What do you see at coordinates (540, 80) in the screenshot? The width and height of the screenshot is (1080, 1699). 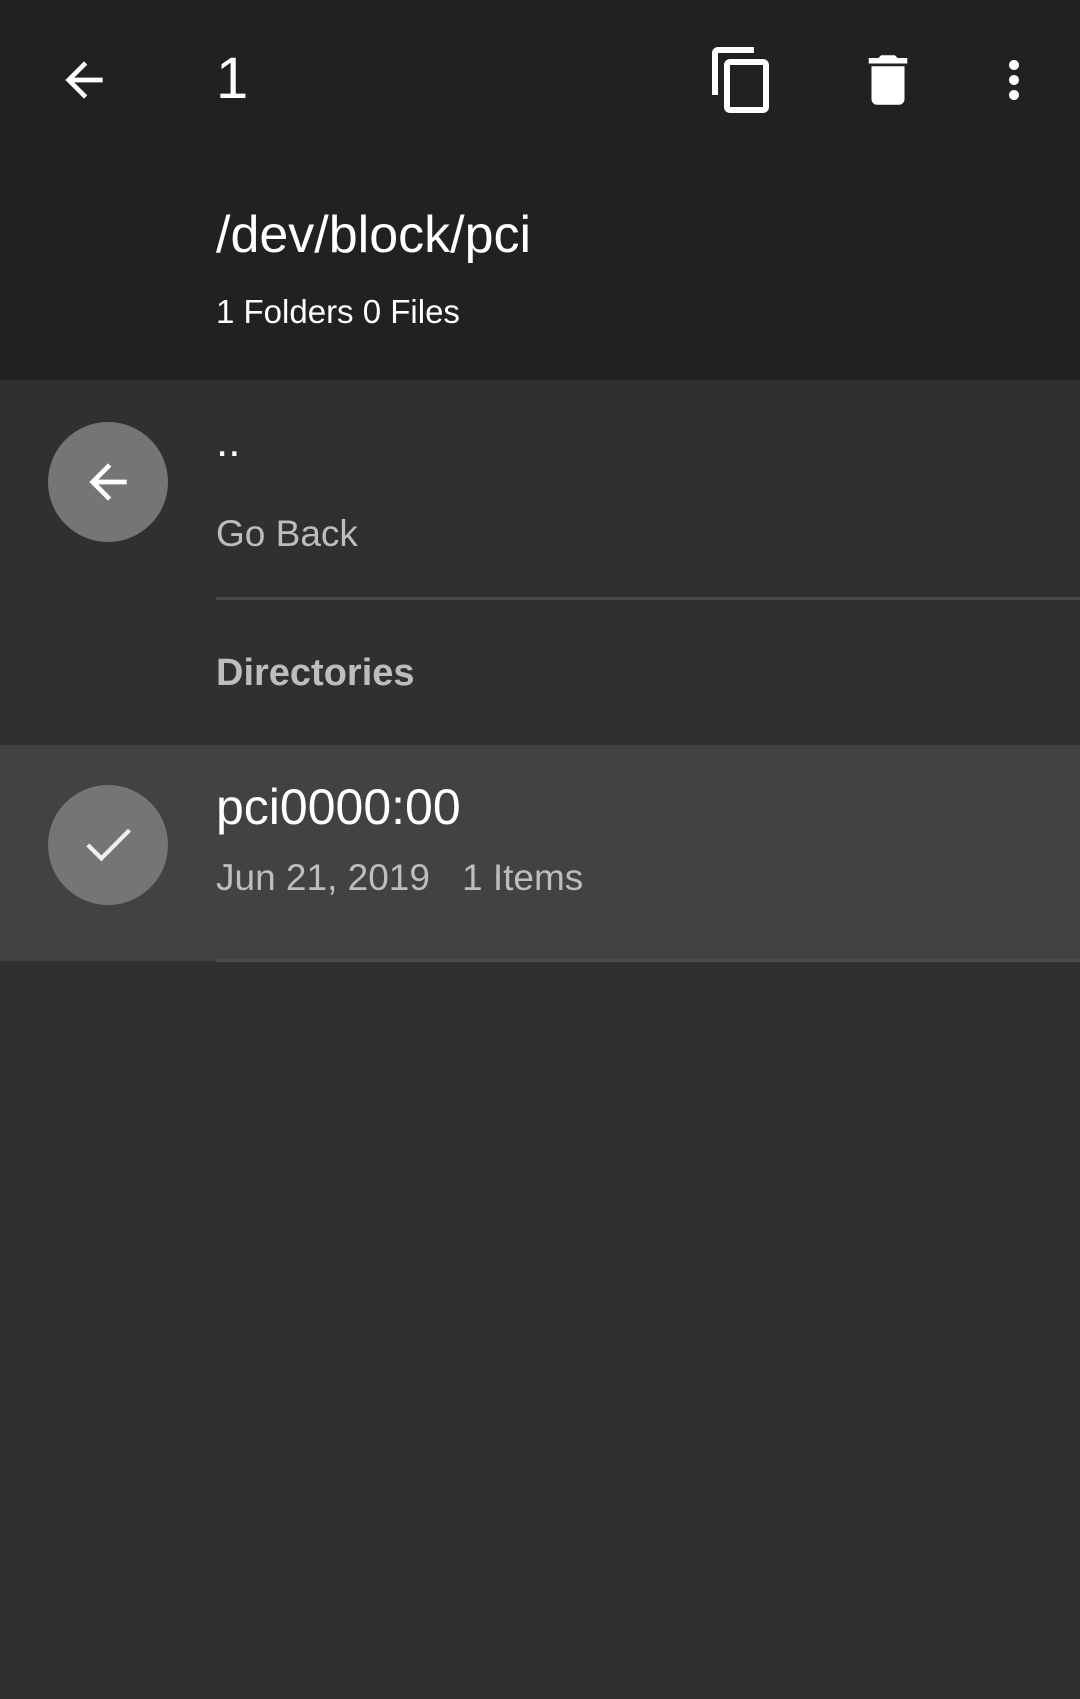 I see `selection-toolbar: 1` at bounding box center [540, 80].